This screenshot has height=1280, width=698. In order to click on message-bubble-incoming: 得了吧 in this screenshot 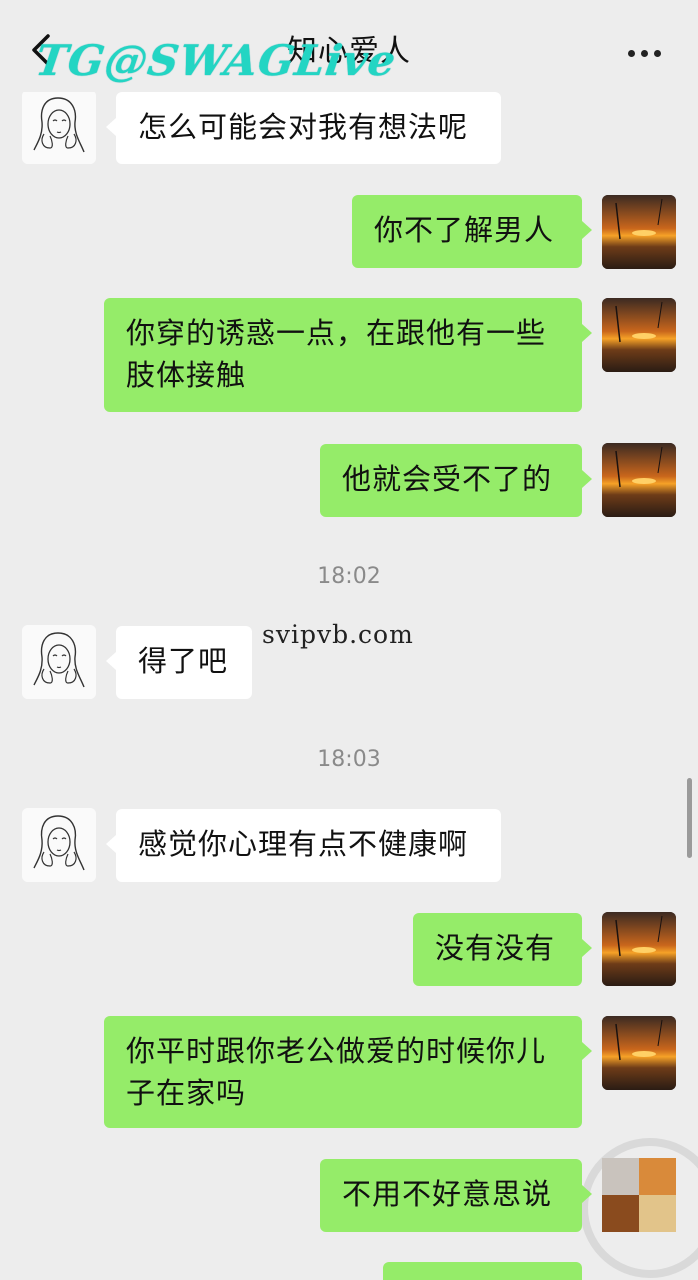, I will do `click(179, 662)`.